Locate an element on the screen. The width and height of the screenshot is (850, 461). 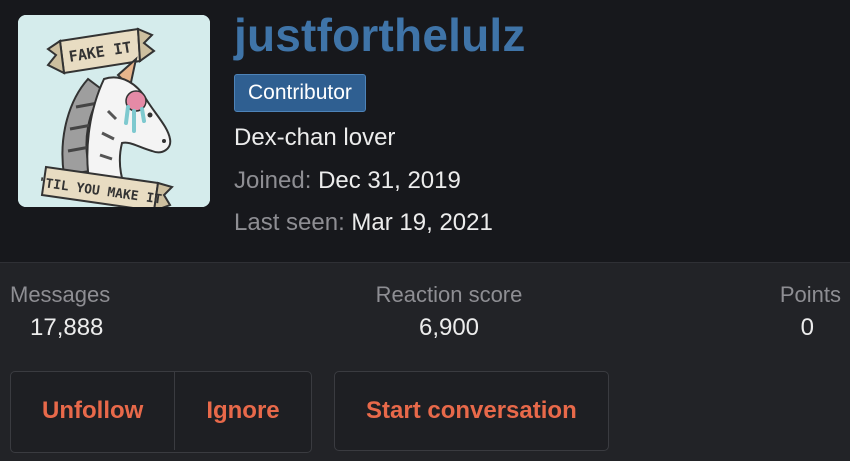
start-conversation-button: Start conversation is located at coordinates (471, 411).